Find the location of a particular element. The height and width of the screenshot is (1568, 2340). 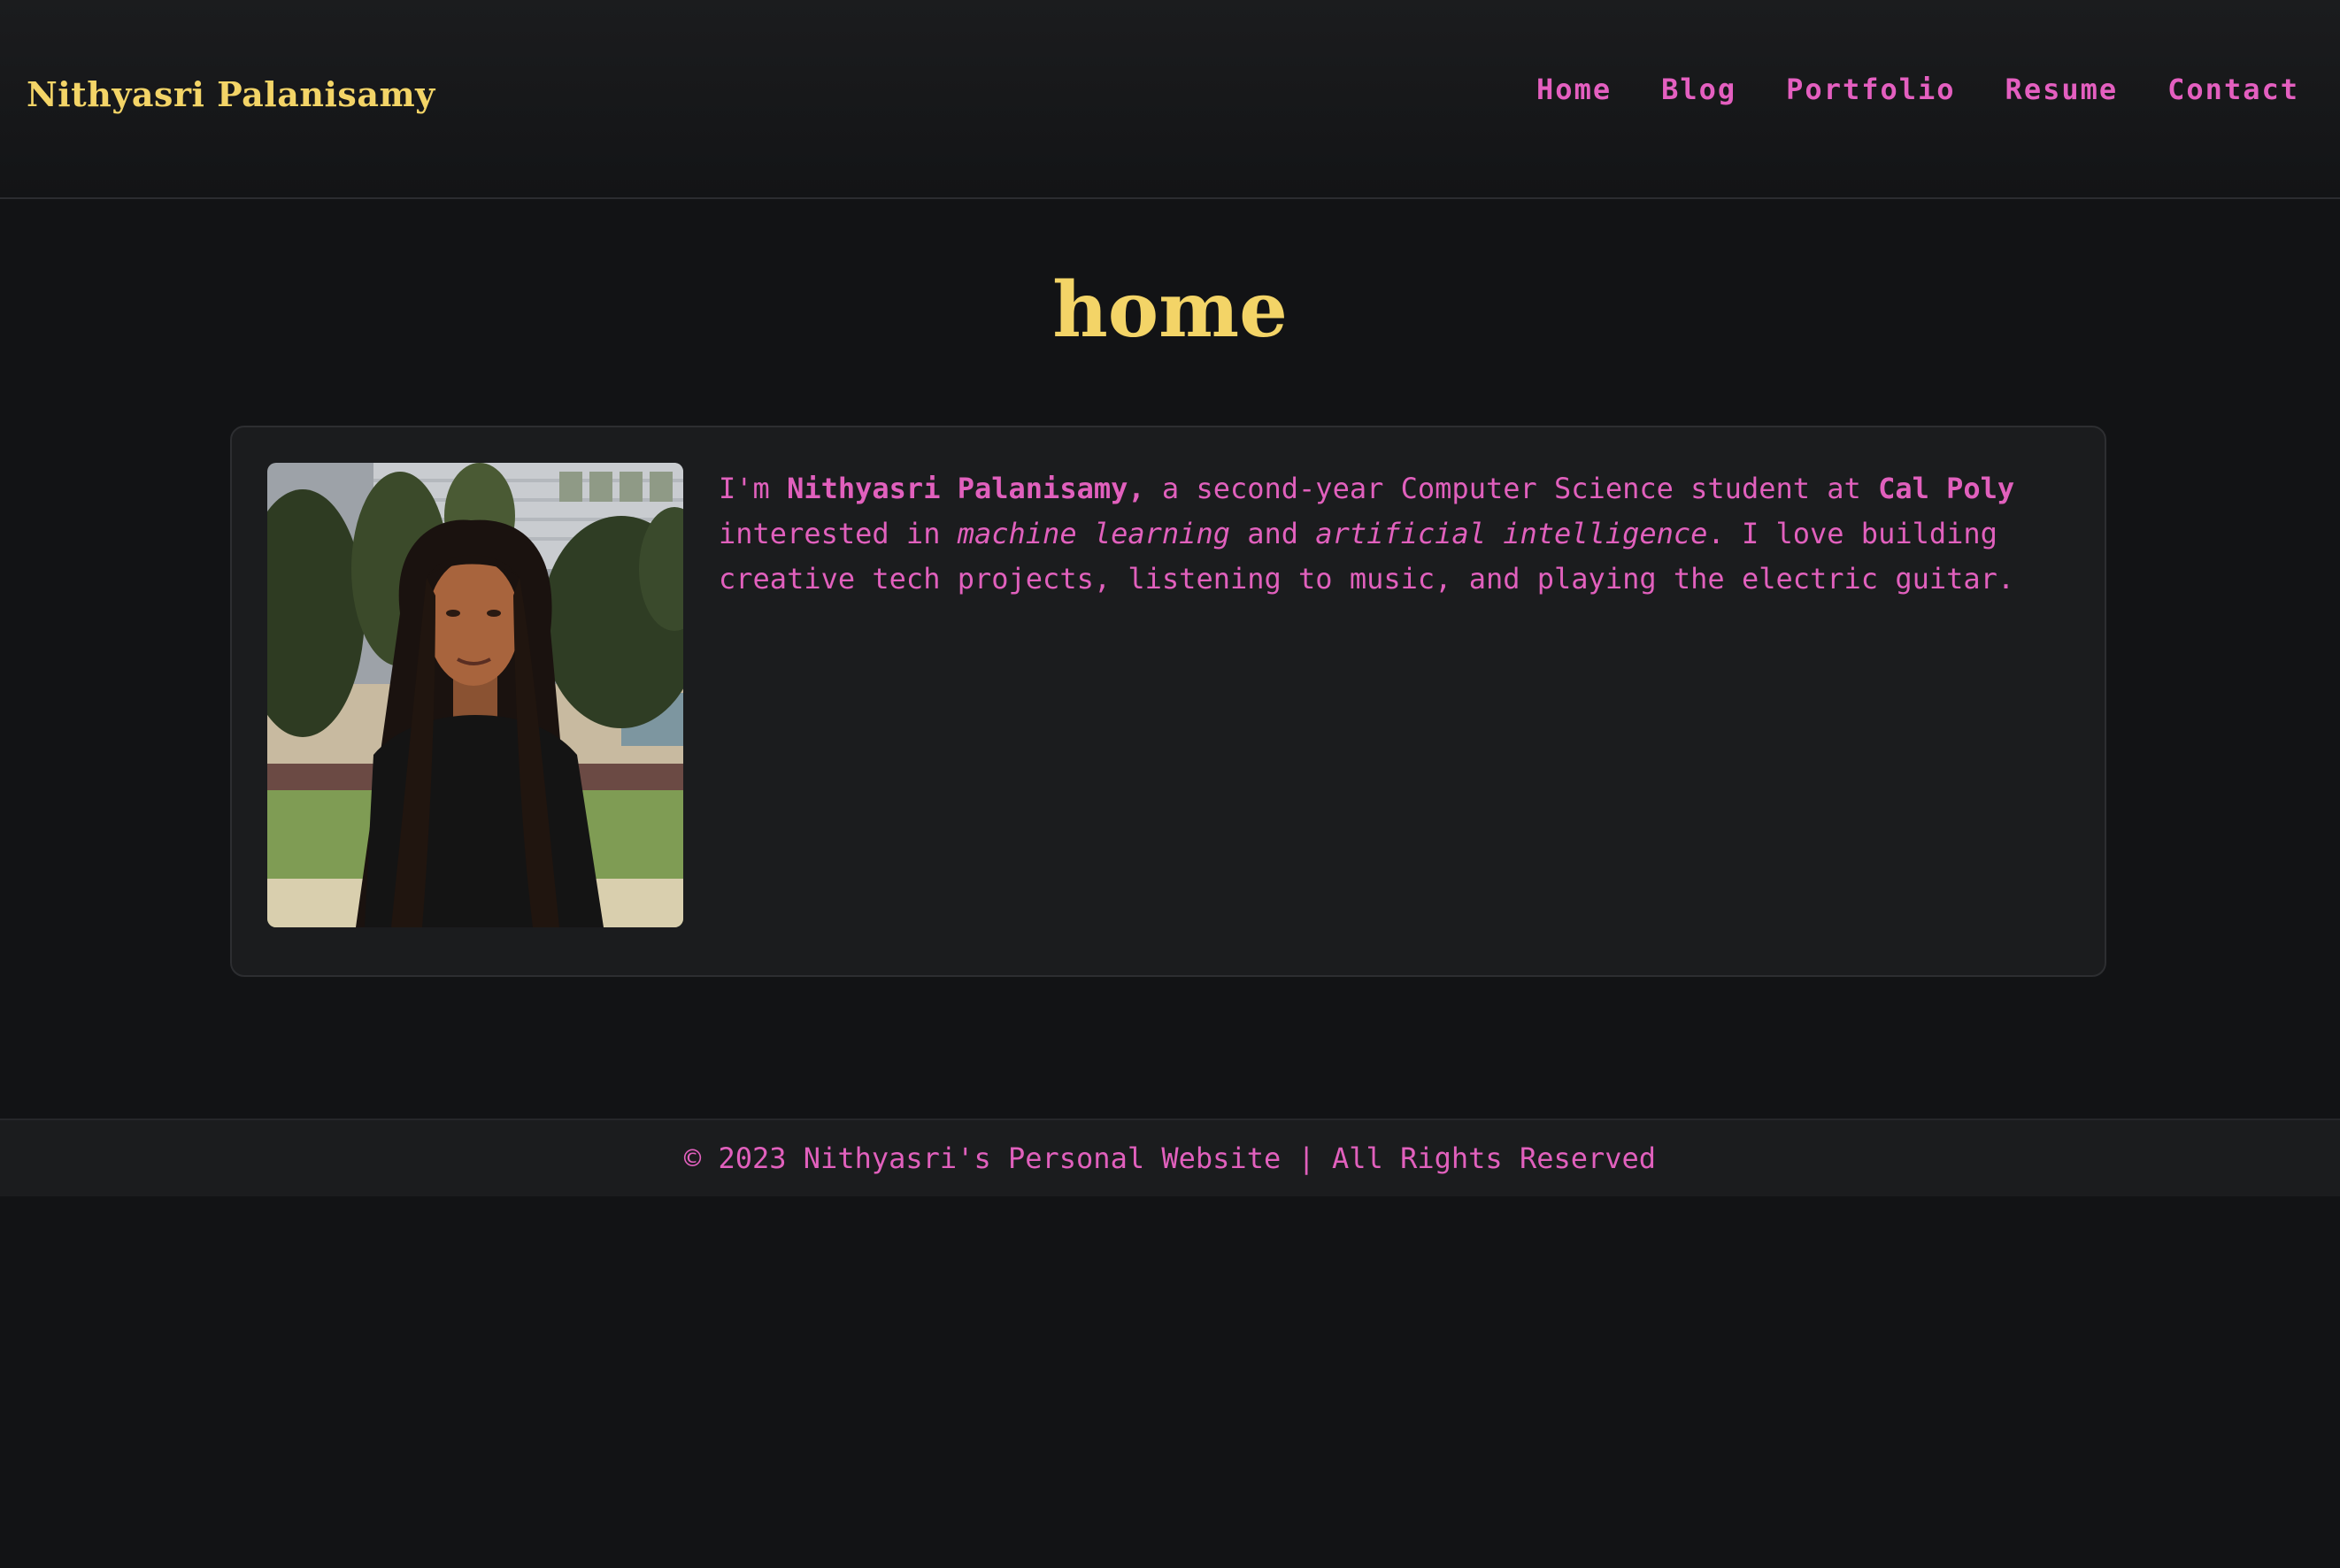

intro-text-3: interested in is located at coordinates (838, 533).